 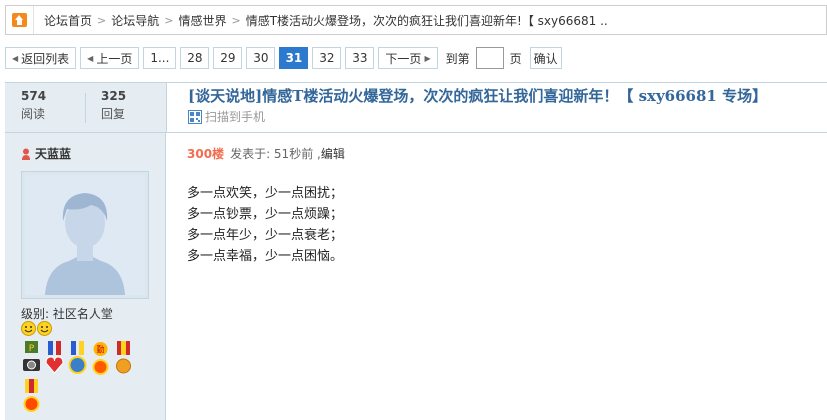 What do you see at coordinates (275, 154) in the screenshot?
I see `posted-time: 发表于: 51秒前 ,` at bounding box center [275, 154].